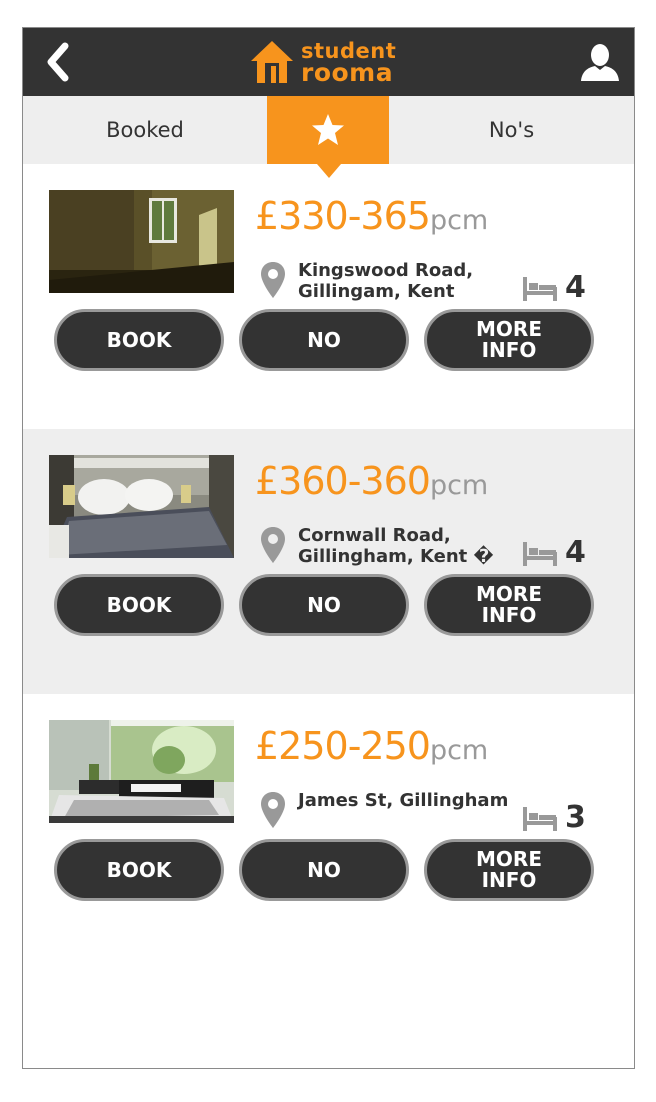 The image size is (656, 1102). What do you see at coordinates (575, 817) in the screenshot?
I see `bed-count: 3` at bounding box center [575, 817].